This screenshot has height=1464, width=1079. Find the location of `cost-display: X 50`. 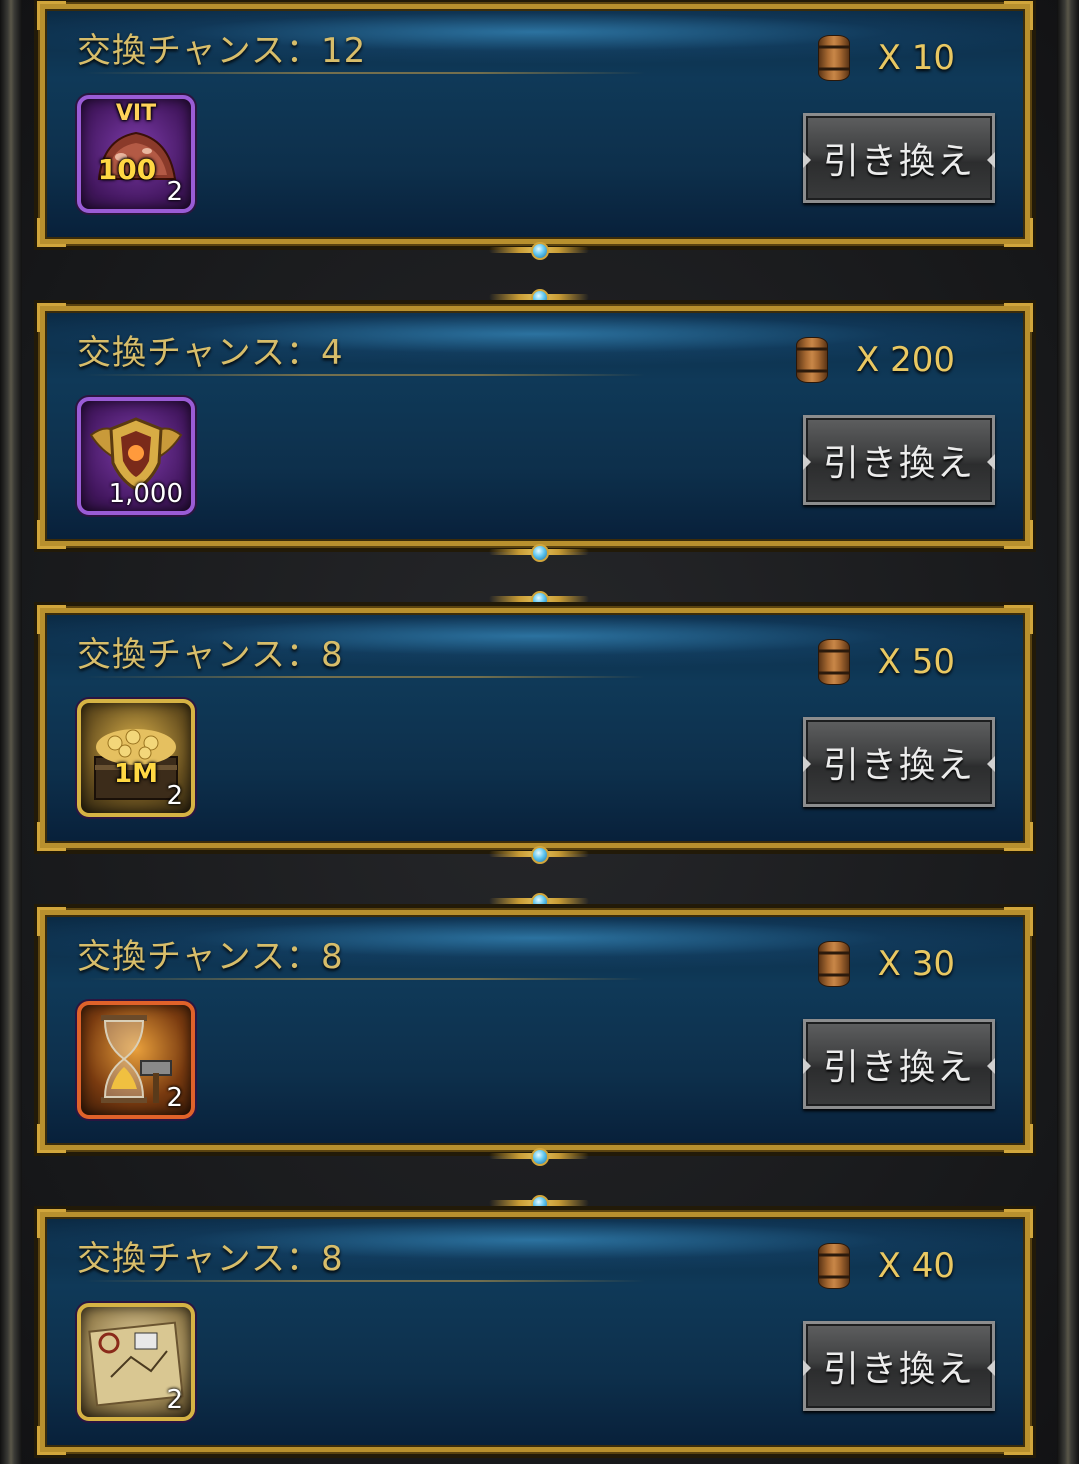

cost-display: X 50 is located at coordinates (886, 662).